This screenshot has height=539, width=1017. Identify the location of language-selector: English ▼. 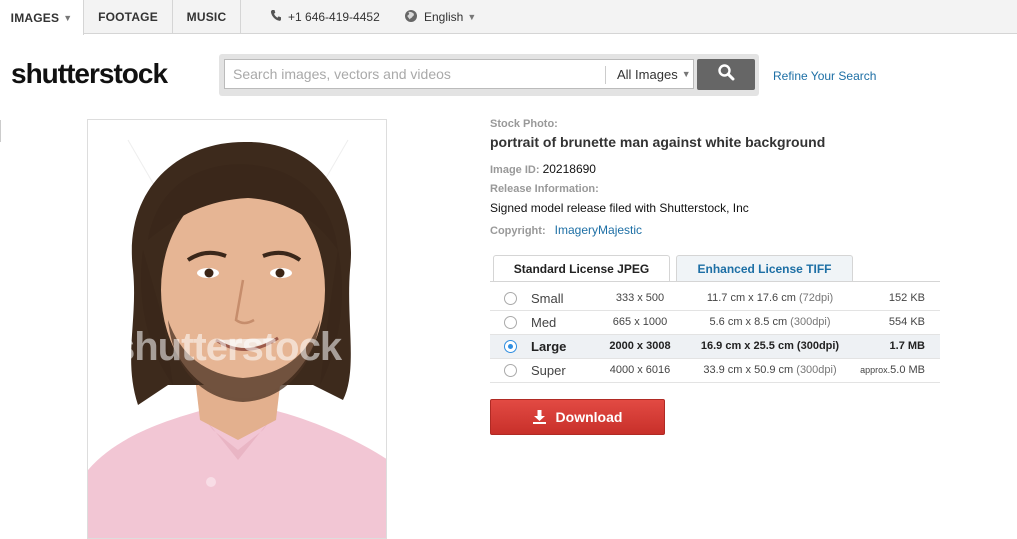
(440, 17).